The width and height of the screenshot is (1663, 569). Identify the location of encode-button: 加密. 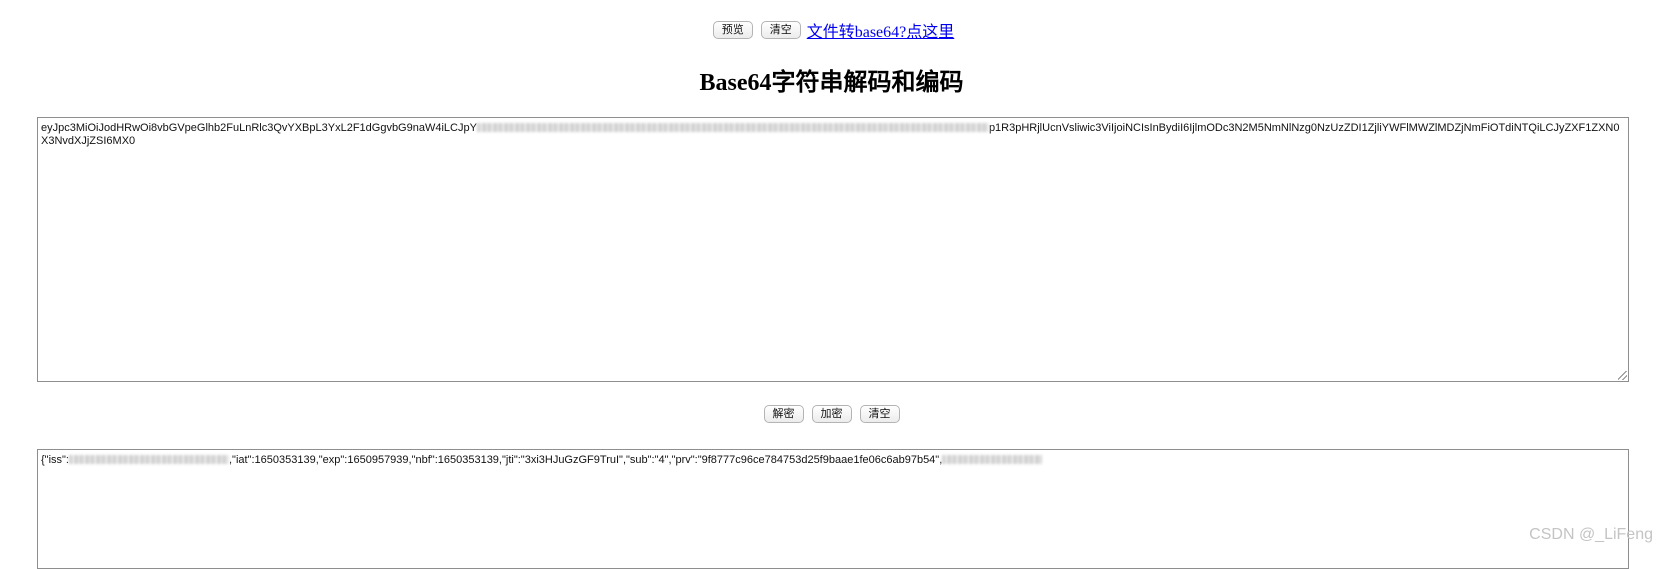
(831, 414).